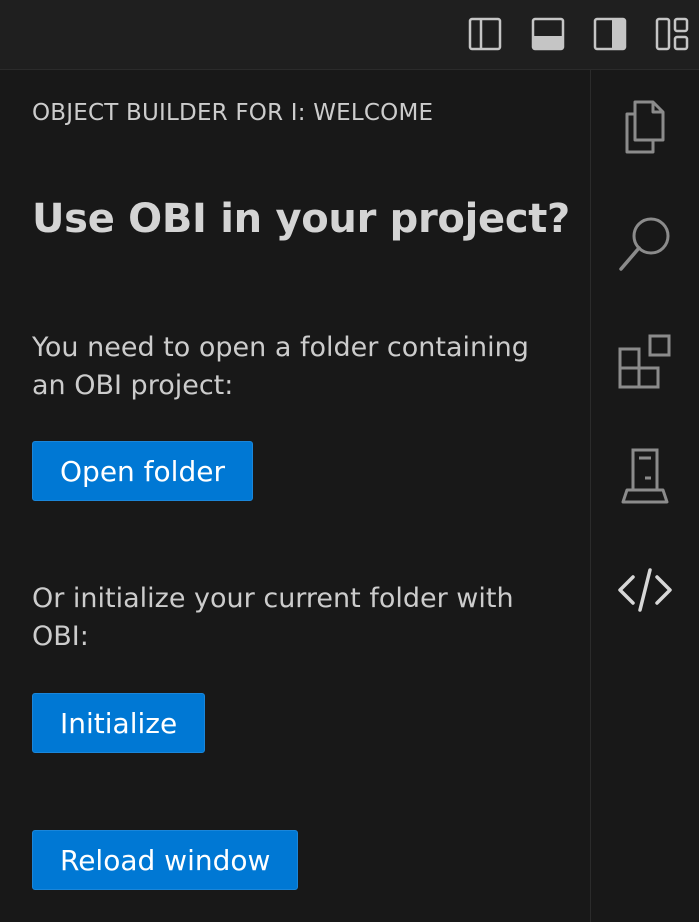 The height and width of the screenshot is (922, 699). I want to click on activity-ibmi, so click(645, 476).